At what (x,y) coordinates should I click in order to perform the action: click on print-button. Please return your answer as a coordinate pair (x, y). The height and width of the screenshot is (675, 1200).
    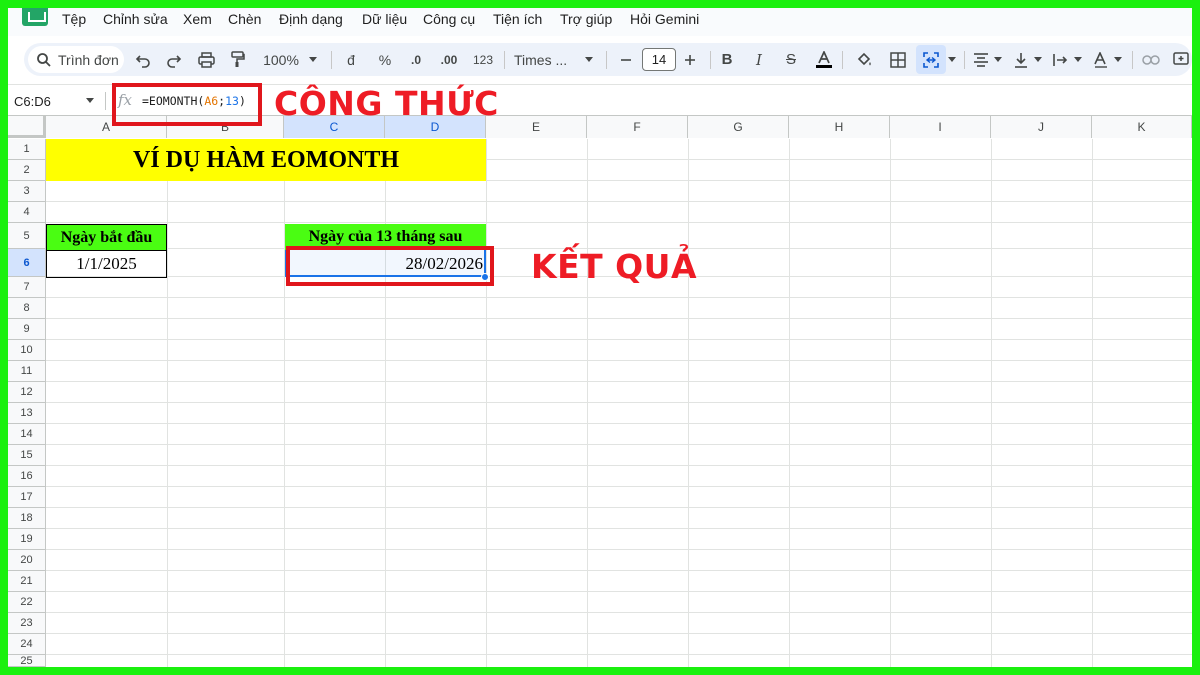
    Looking at the image, I should click on (206, 59).